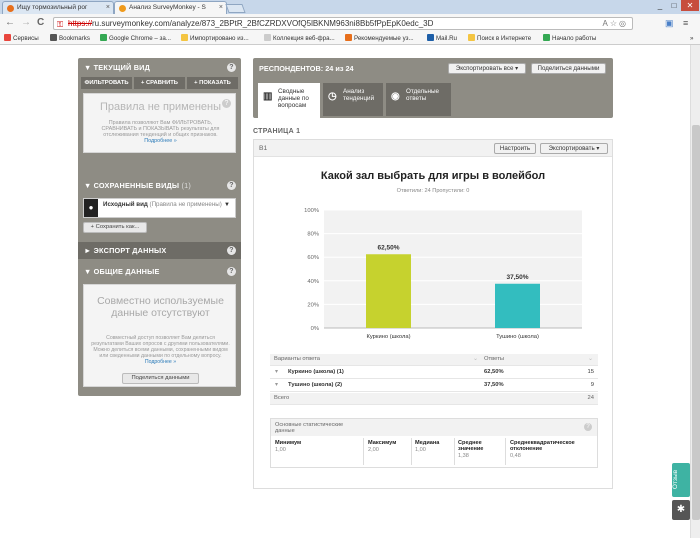 The image size is (700, 538). I want to click on browser-tab-1: Ищу тормозильный рог ×, so click(58, 7).